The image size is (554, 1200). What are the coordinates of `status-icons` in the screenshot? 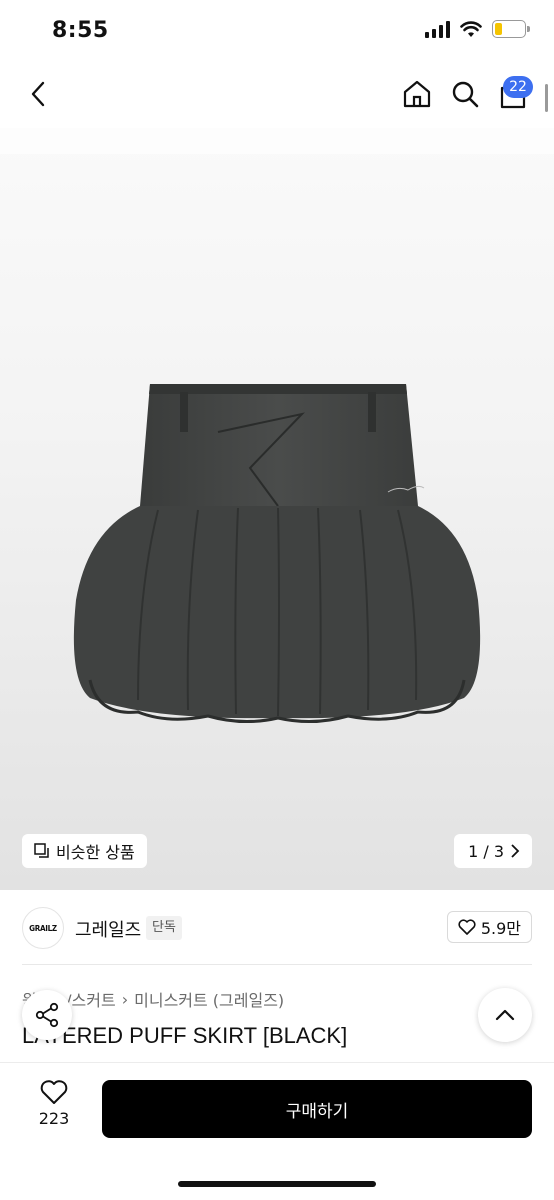 It's located at (477, 29).